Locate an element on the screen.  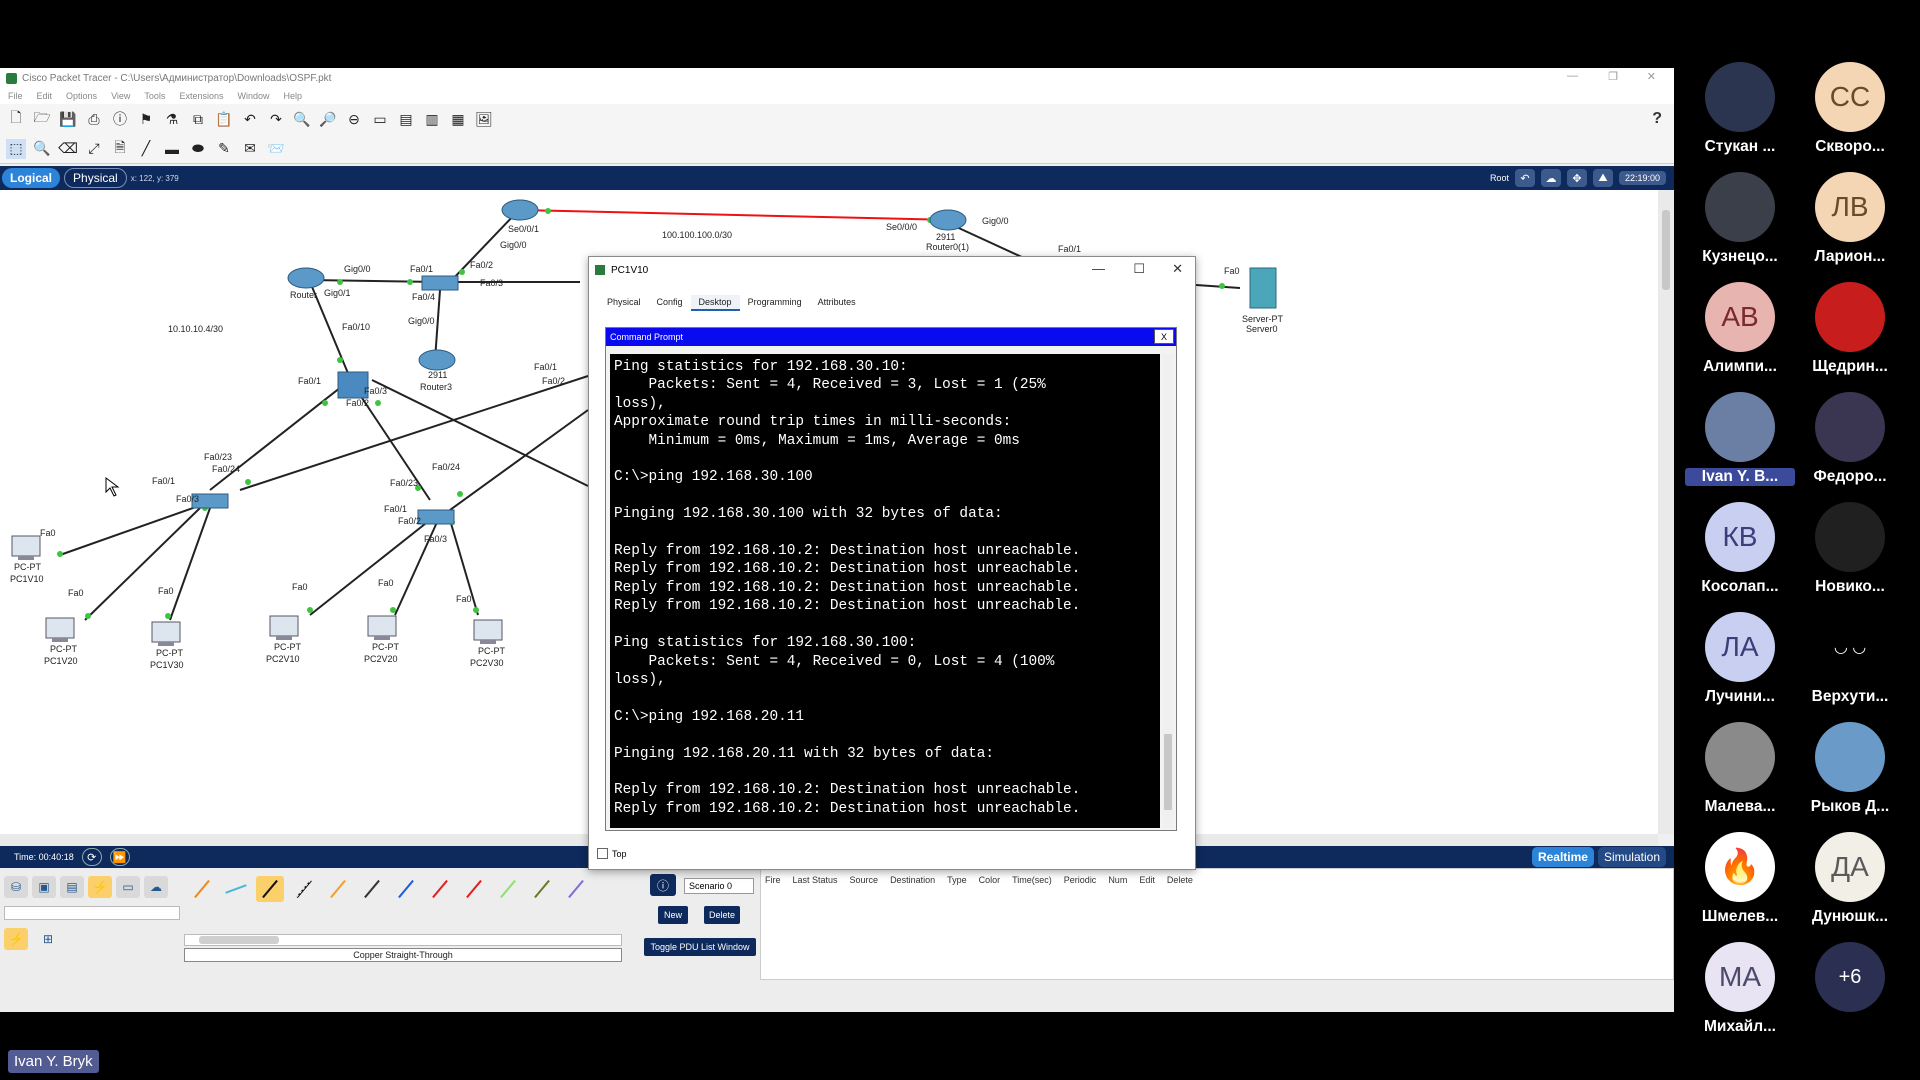
miscellaneous-icon: ▭ is located at coordinates (128, 887).